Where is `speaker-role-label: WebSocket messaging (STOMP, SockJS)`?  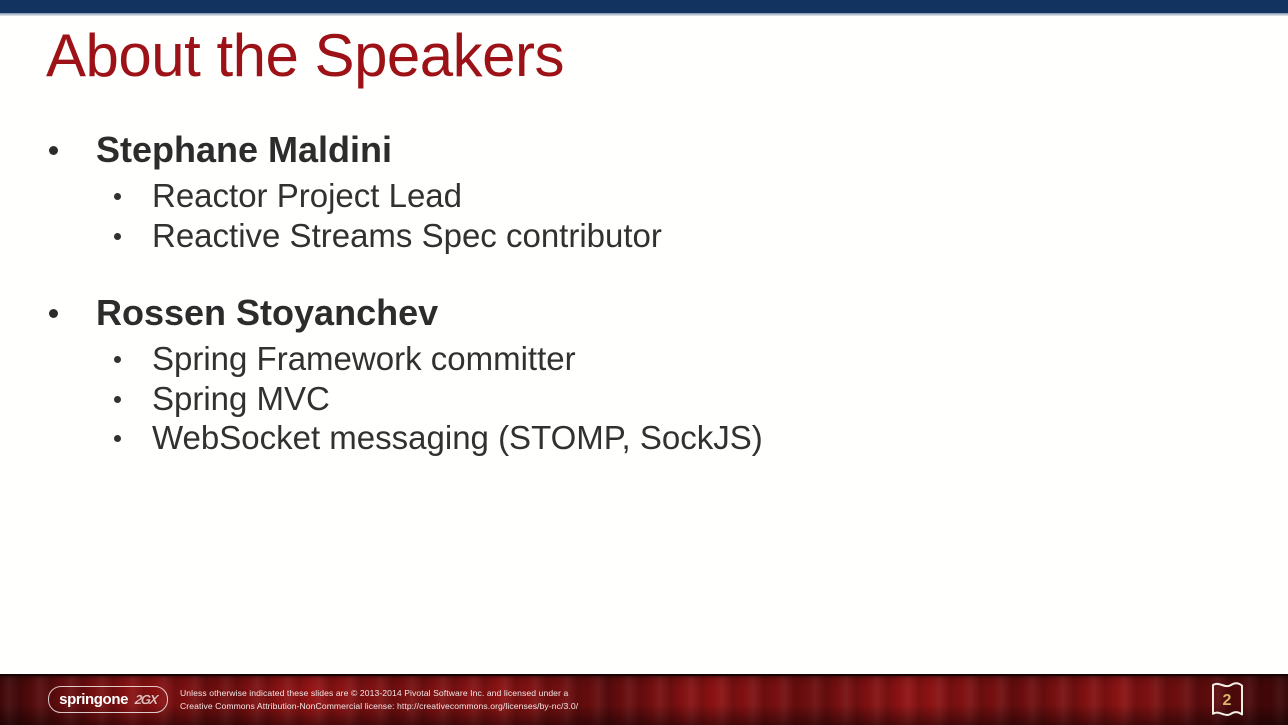 speaker-role-label: WebSocket messaging (STOMP, SockJS) is located at coordinates (457, 438).